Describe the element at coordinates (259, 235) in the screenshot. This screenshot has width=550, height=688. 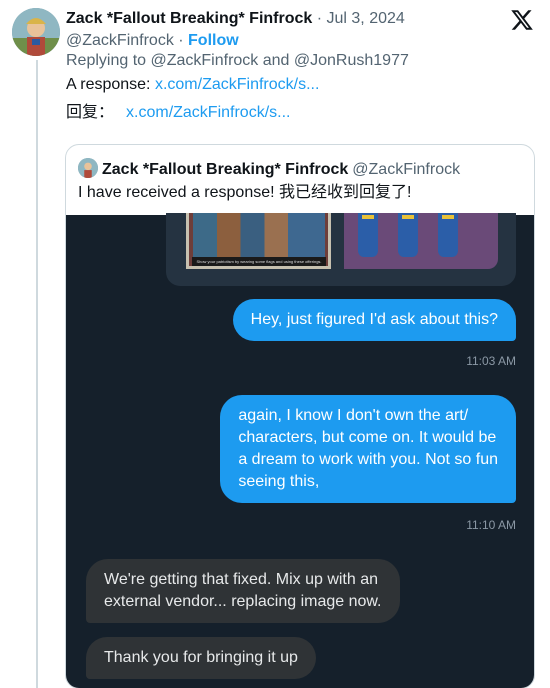
I see `poster-artwork` at that location.